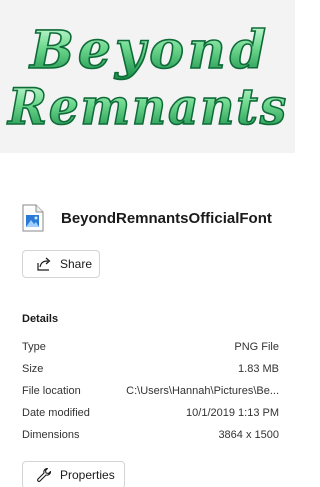  Describe the element at coordinates (150, 347) in the screenshot. I see `detail-row-type: Type PNG File` at that location.